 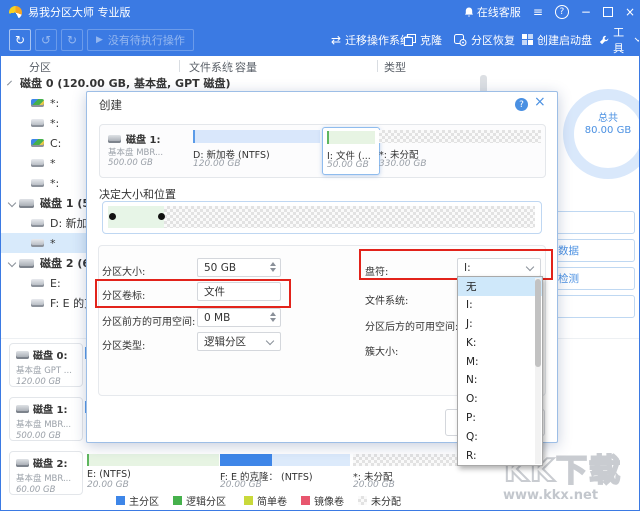 What do you see at coordinates (79, 12) in the screenshot?
I see `app-title: 易我分区大师 专业版` at bounding box center [79, 12].